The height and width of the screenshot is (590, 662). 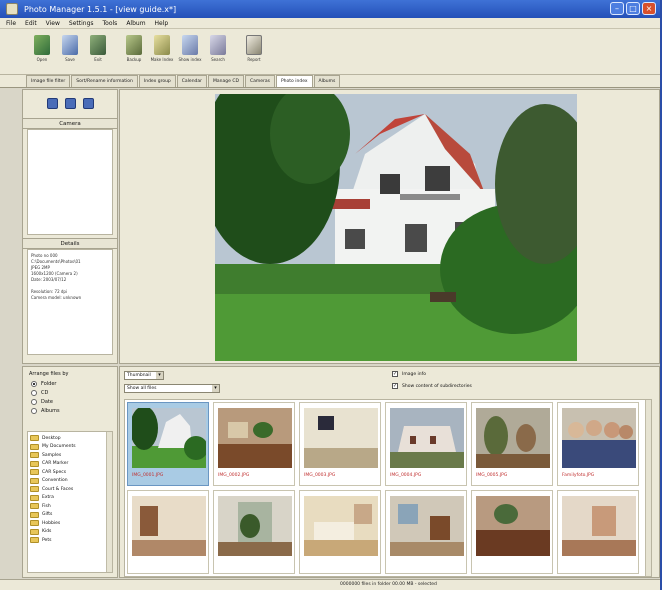 I want to click on thumbnail-size-select: Thumbnail ▾, so click(x=144, y=375).